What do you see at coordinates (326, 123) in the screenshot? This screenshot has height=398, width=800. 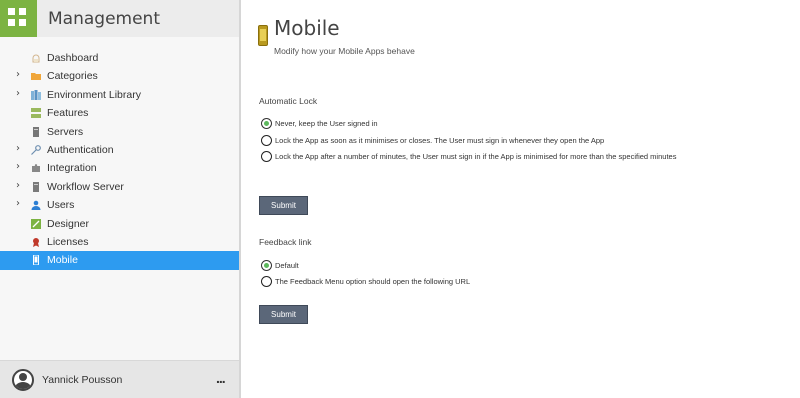 I see `radio-label: Never, keep the User signed in` at bounding box center [326, 123].